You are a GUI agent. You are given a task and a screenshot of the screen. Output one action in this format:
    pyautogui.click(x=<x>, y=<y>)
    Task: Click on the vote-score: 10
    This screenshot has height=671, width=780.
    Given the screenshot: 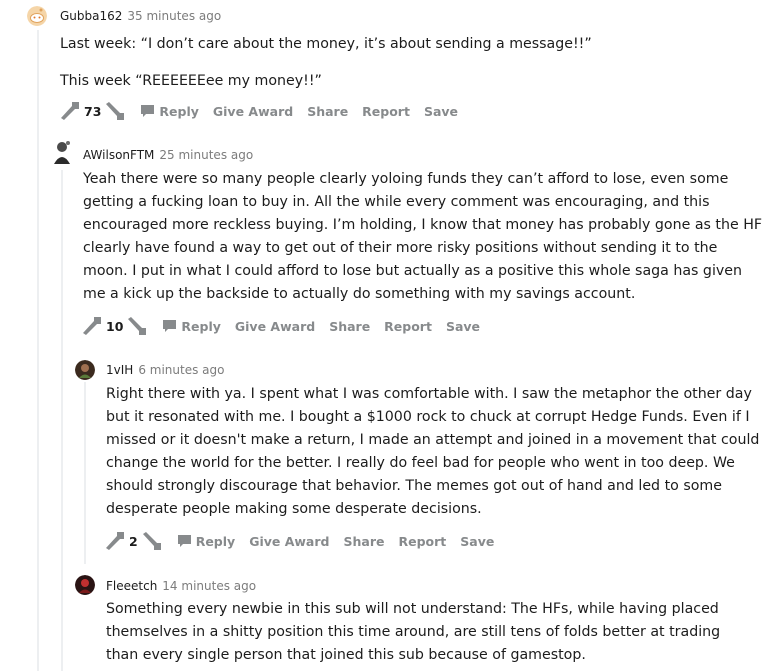 What is the action you would take?
    pyautogui.click(x=115, y=326)
    